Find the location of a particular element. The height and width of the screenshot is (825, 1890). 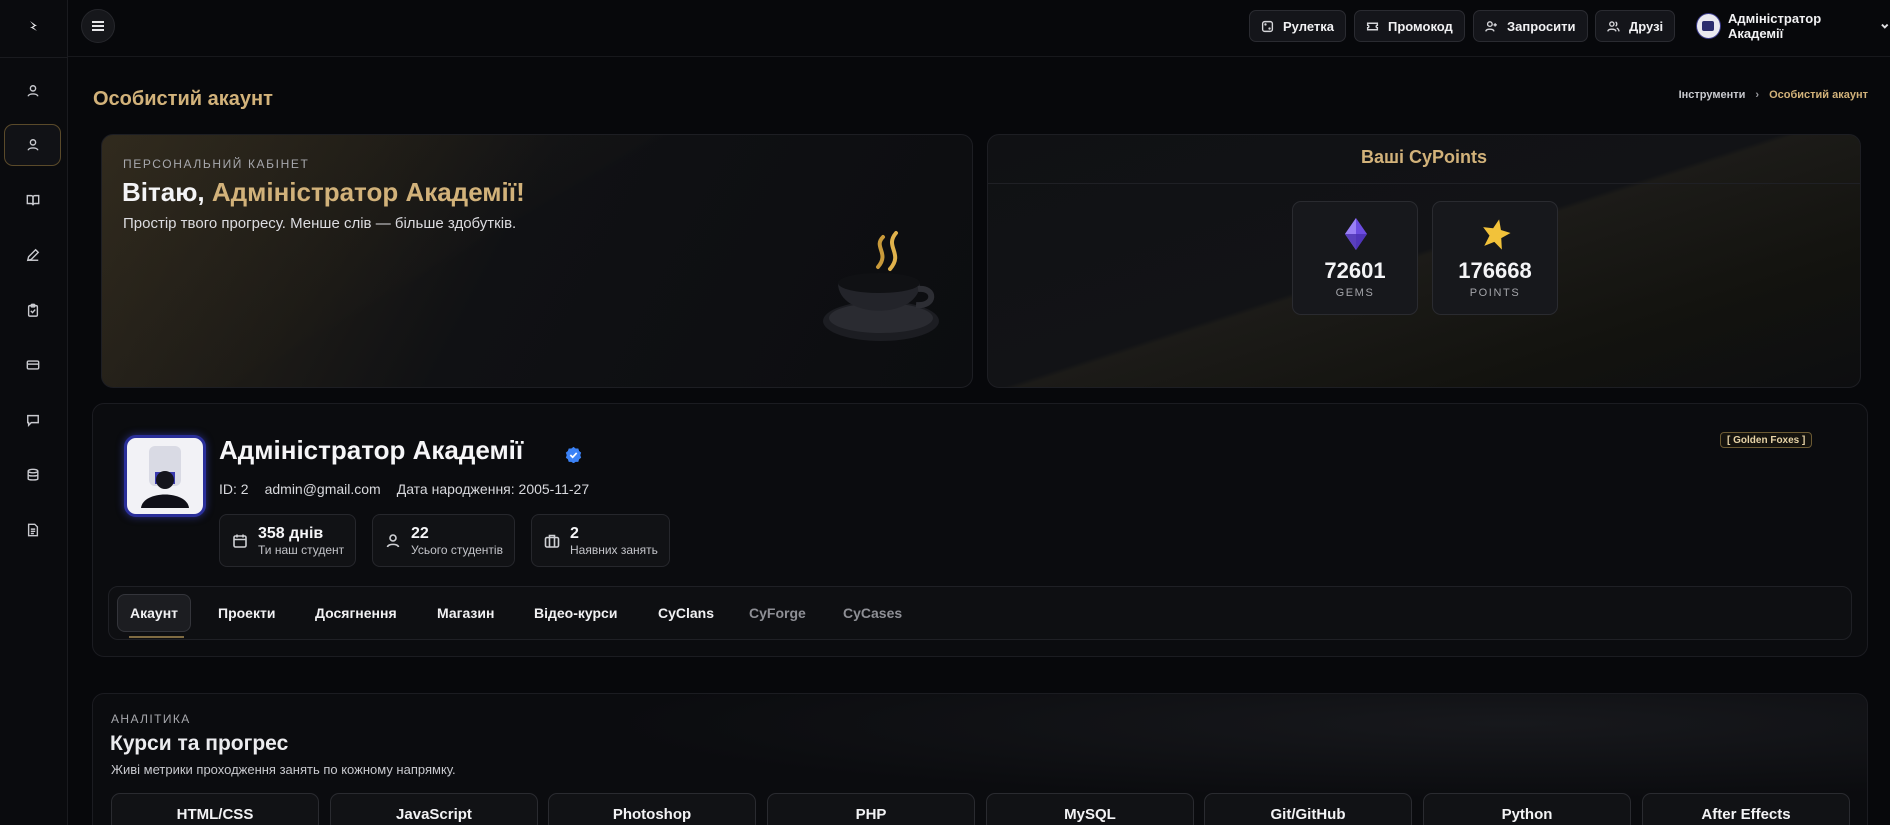

sidebar-item-courses is located at coordinates (32, 200).